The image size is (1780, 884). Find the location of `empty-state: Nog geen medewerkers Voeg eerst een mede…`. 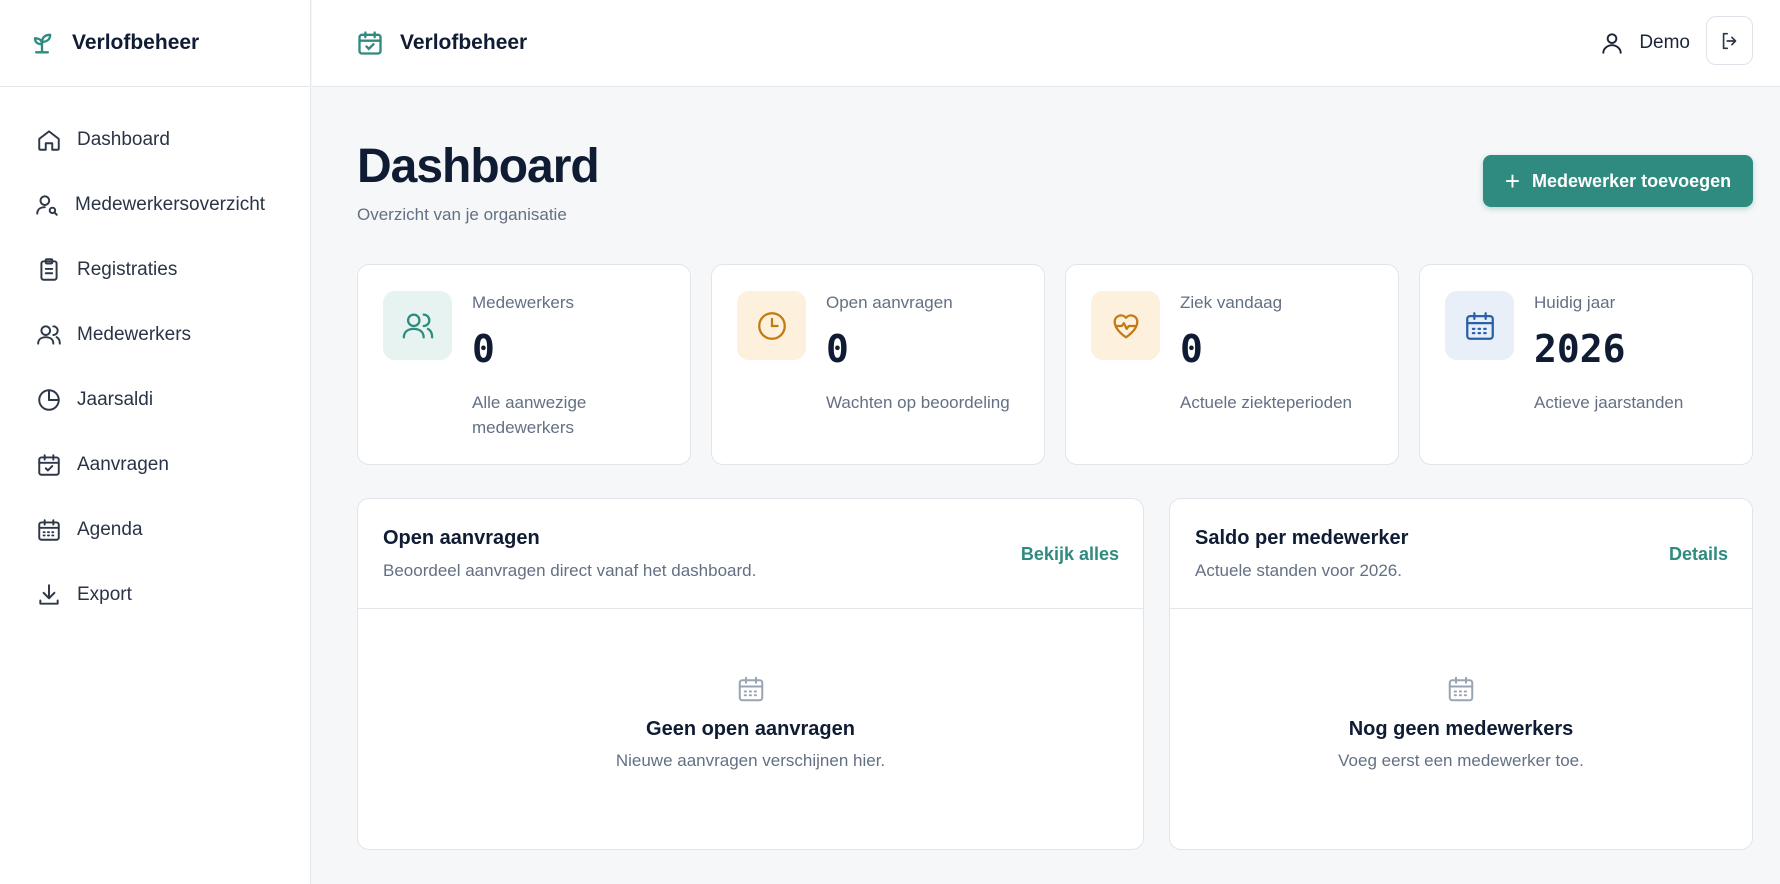

empty-state: Nog geen medewerkers Voeg eerst een mede… is located at coordinates (1461, 722).